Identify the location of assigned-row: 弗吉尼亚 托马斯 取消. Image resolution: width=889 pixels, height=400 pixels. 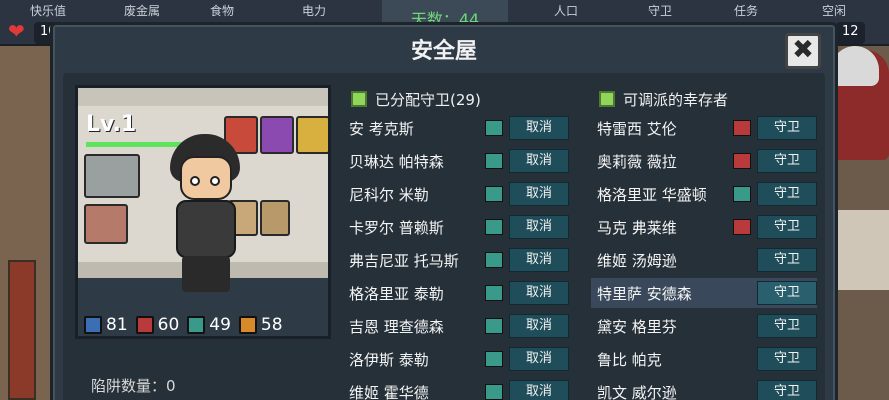
(456, 260).